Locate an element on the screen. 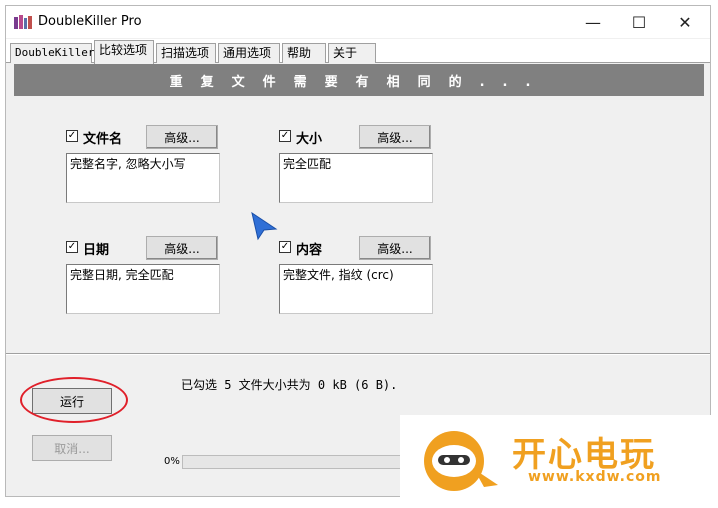 The width and height of the screenshot is (718, 508). maximize-icon: ☐ is located at coordinates (639, 22).